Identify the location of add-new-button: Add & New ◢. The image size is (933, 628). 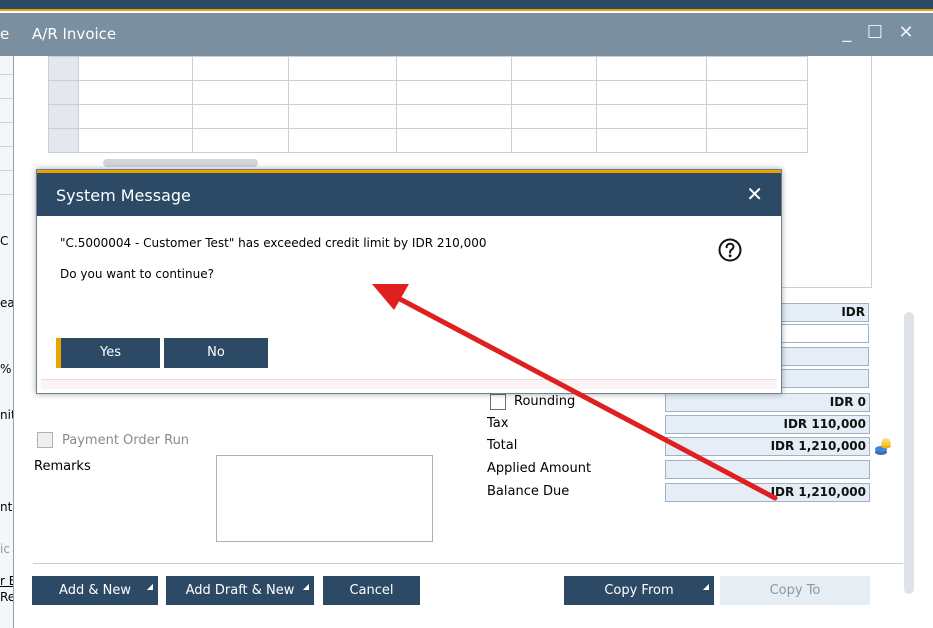
(95, 590).